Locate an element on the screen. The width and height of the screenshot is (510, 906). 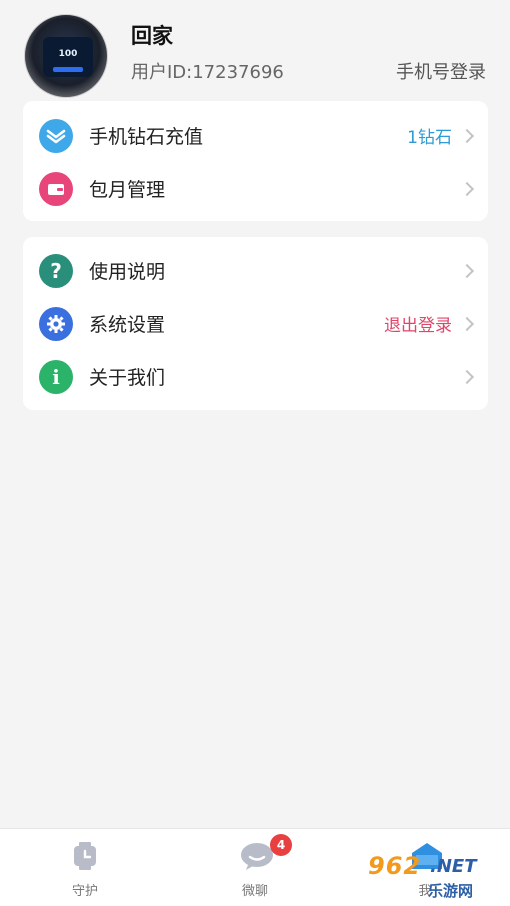
watermark-sub: 乐游网 is located at coordinates (451, 891).